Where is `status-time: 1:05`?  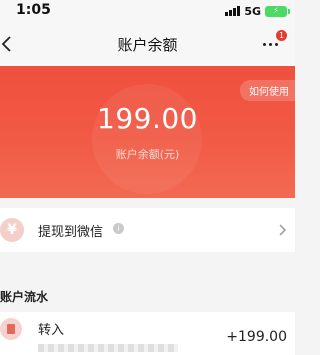 status-time: 1:05 is located at coordinates (33, 10).